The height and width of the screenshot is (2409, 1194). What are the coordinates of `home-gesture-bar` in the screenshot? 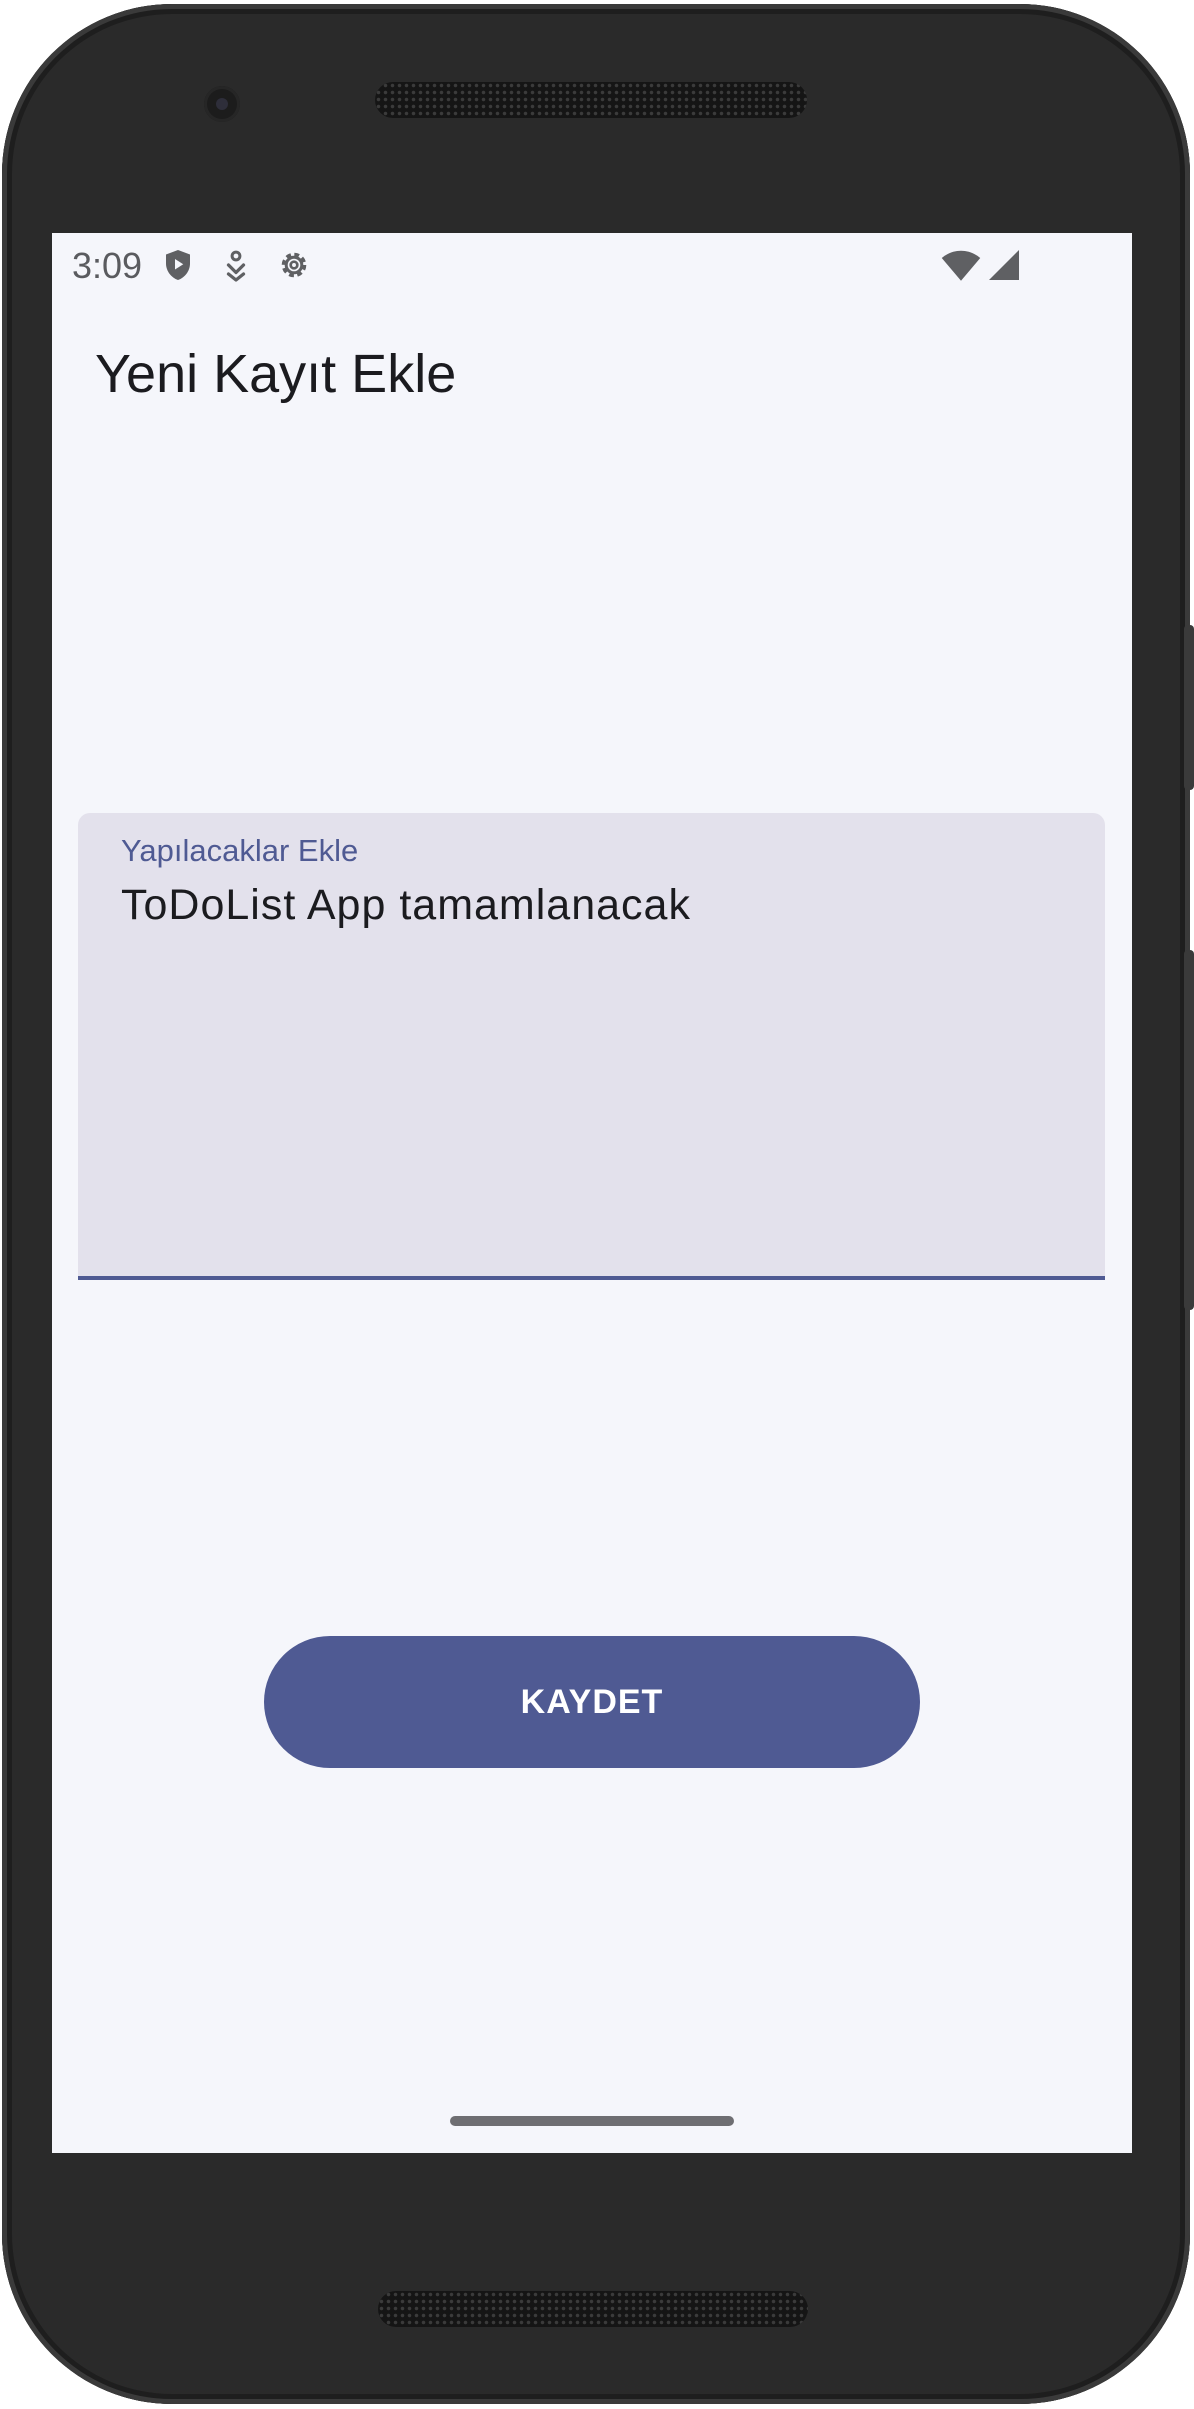 It's located at (592, 2121).